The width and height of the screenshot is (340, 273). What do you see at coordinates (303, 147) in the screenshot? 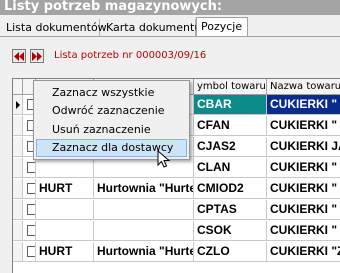
I see `cell-name: CUKIERKI JA` at bounding box center [303, 147].